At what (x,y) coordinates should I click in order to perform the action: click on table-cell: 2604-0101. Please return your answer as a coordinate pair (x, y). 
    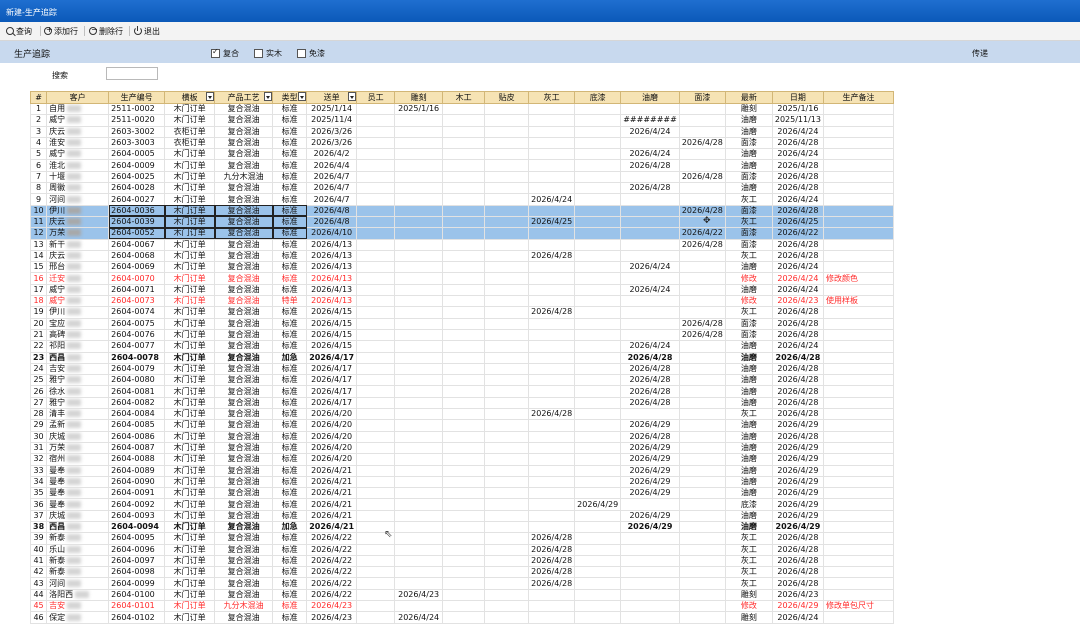
    Looking at the image, I should click on (137, 606).